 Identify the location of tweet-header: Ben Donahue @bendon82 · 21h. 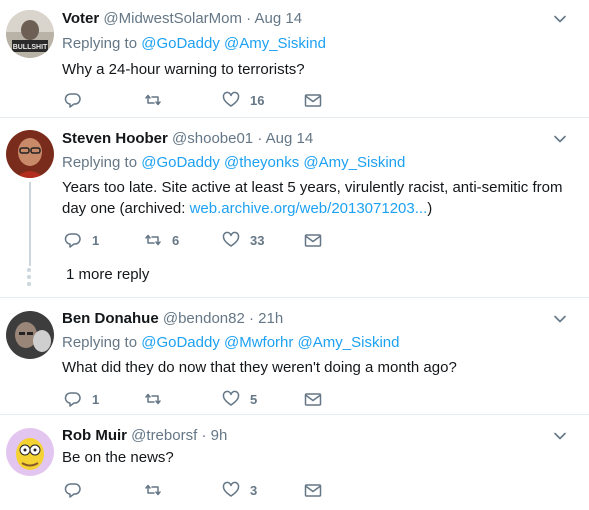
(172, 318).